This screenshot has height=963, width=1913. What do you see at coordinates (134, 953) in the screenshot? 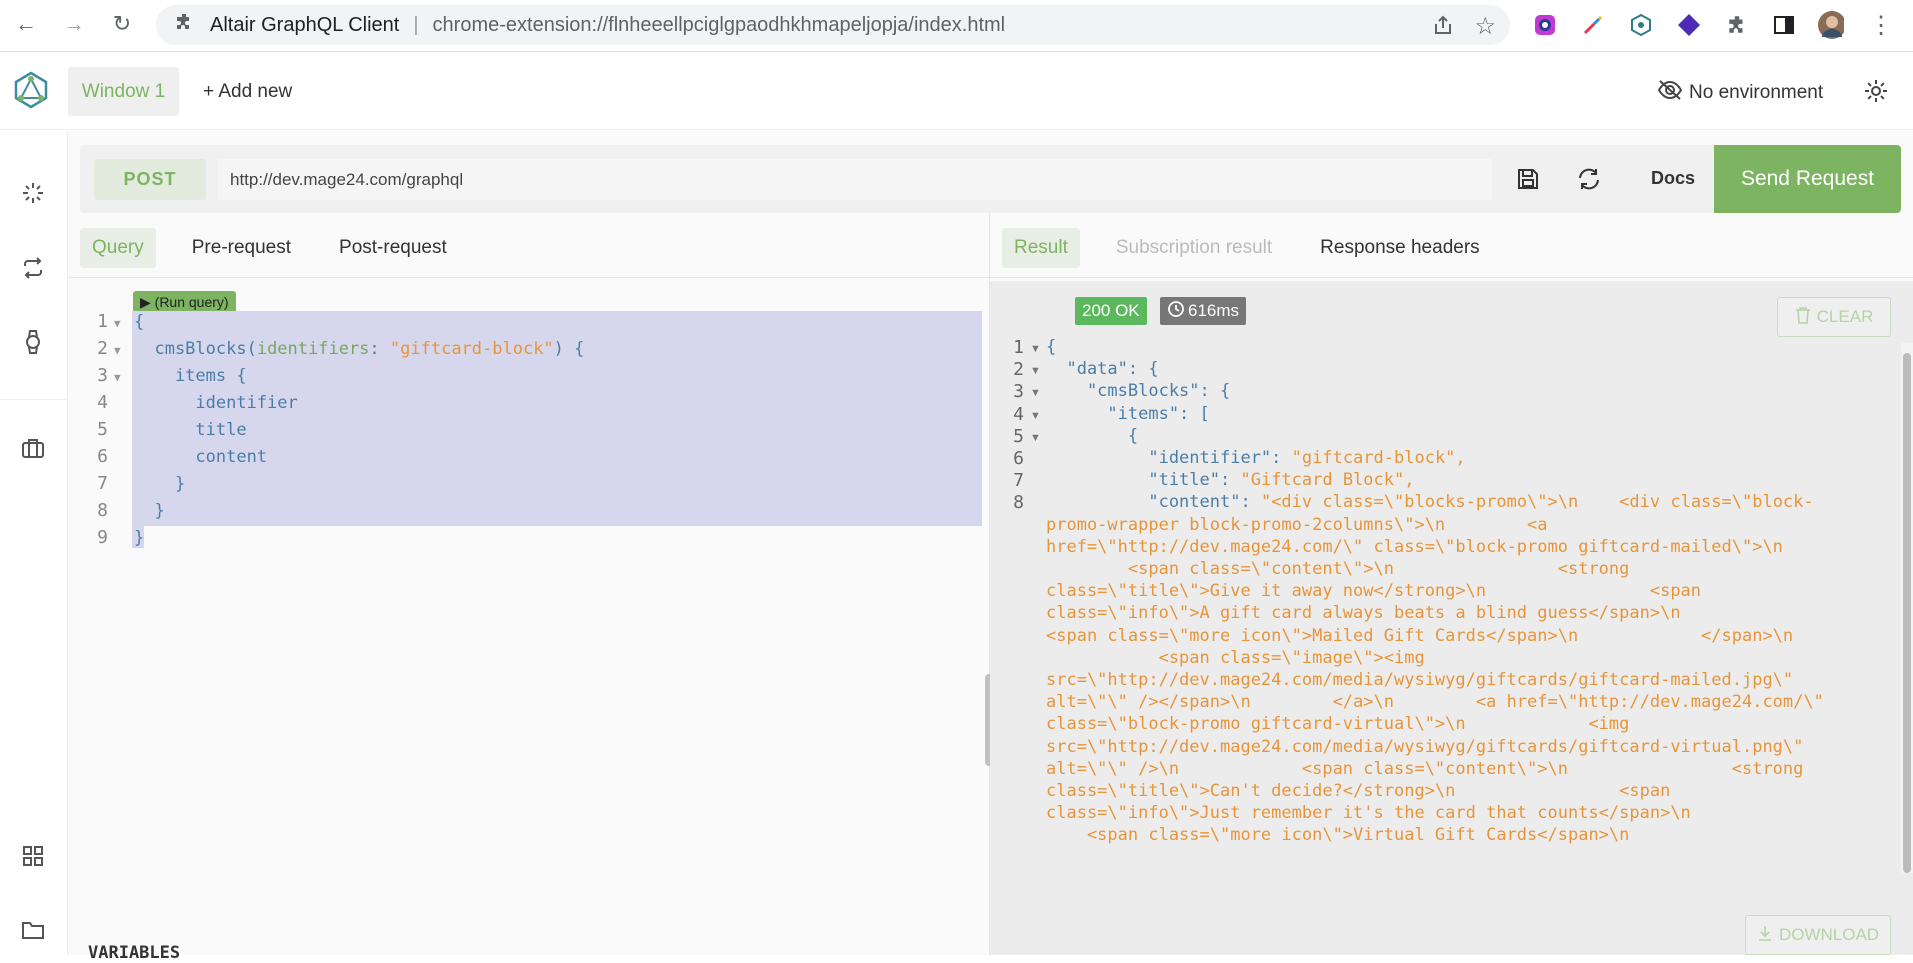
I see `variables-header: VARIABLES` at bounding box center [134, 953].